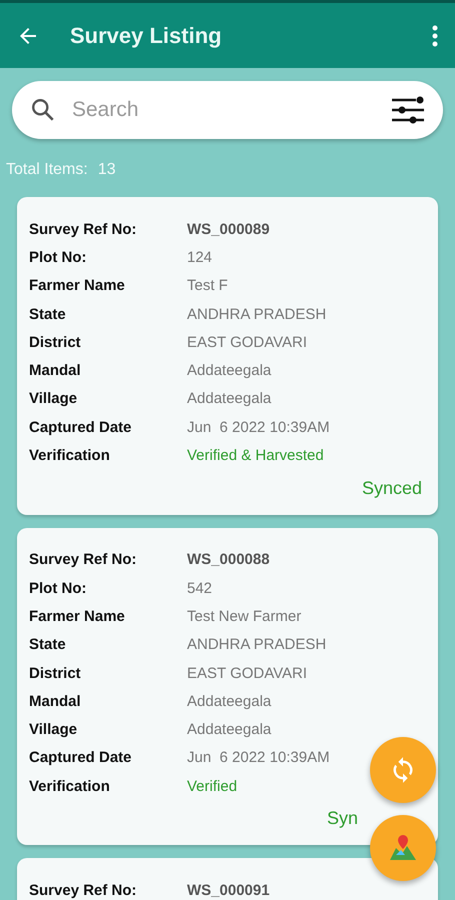 This screenshot has height=900, width=455. I want to click on sync-status: Syn, so click(342, 819).